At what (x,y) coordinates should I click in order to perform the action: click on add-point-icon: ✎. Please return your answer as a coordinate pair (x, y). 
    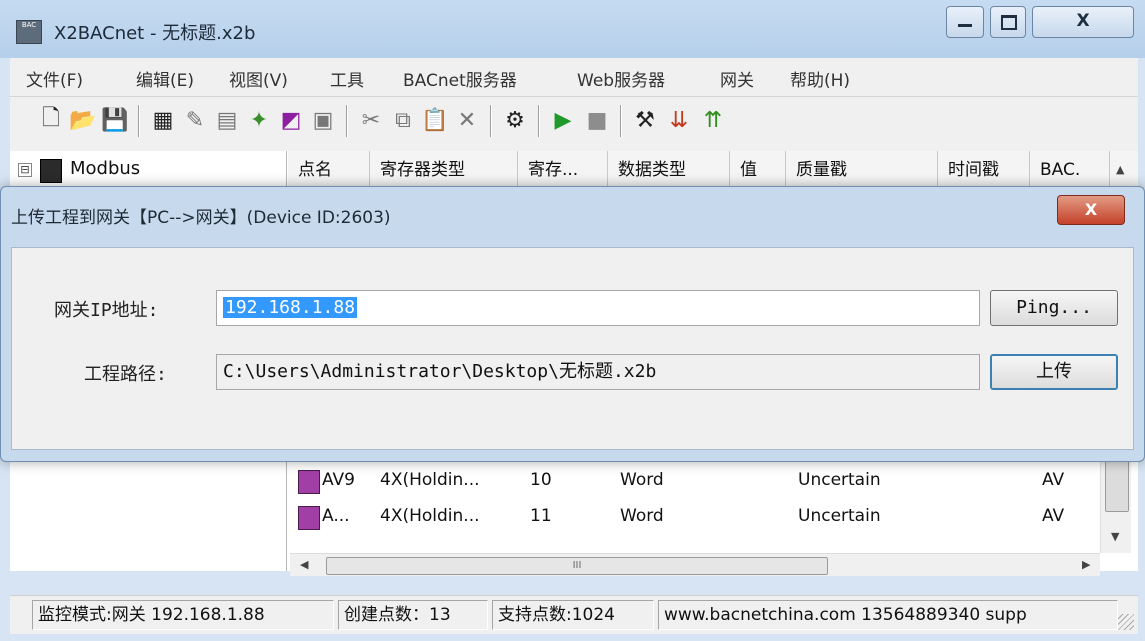
    Looking at the image, I should click on (195, 120).